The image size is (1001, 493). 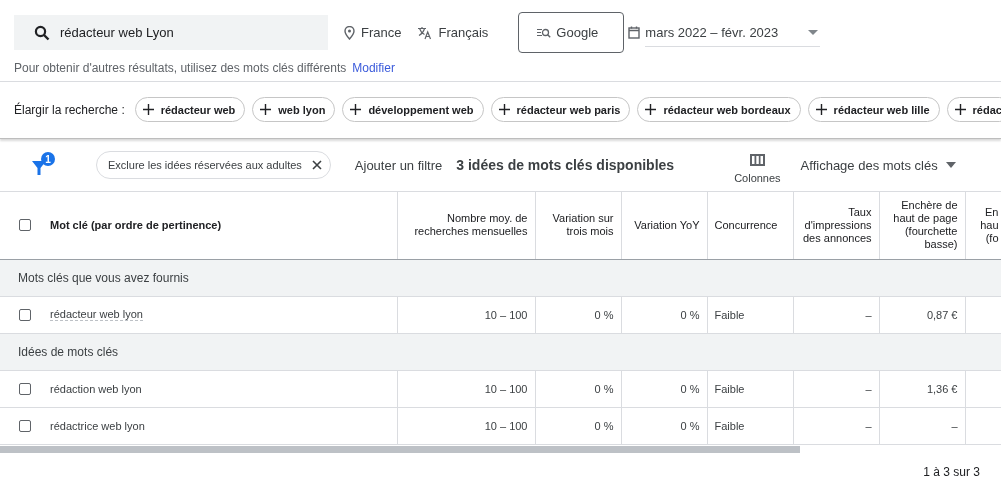 I want to click on view-dropdown: Affichage des mots clés, so click(x=878, y=165).